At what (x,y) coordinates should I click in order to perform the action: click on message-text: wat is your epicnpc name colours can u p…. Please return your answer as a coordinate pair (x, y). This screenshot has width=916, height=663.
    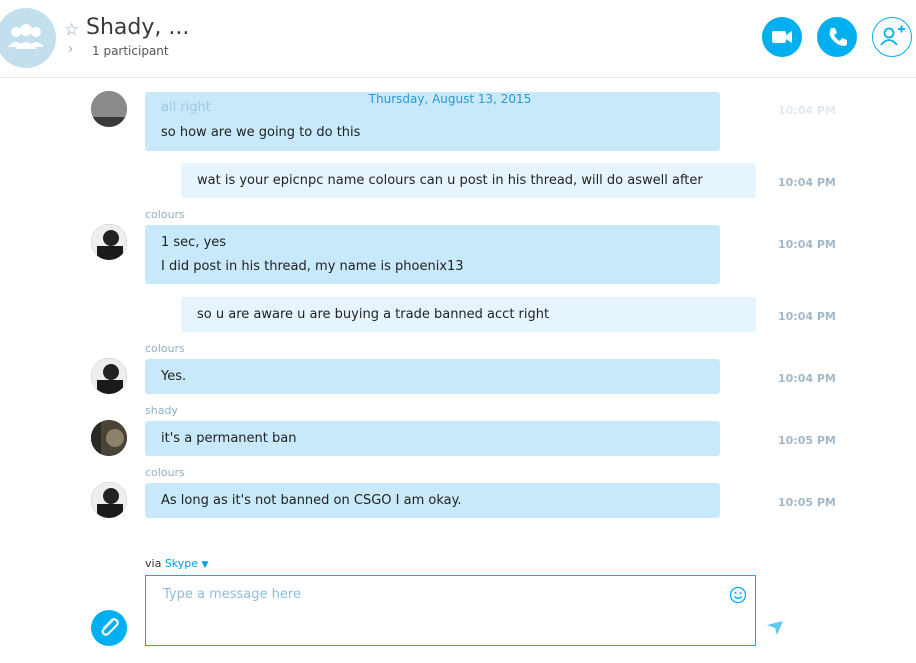
    Looking at the image, I should click on (450, 180).